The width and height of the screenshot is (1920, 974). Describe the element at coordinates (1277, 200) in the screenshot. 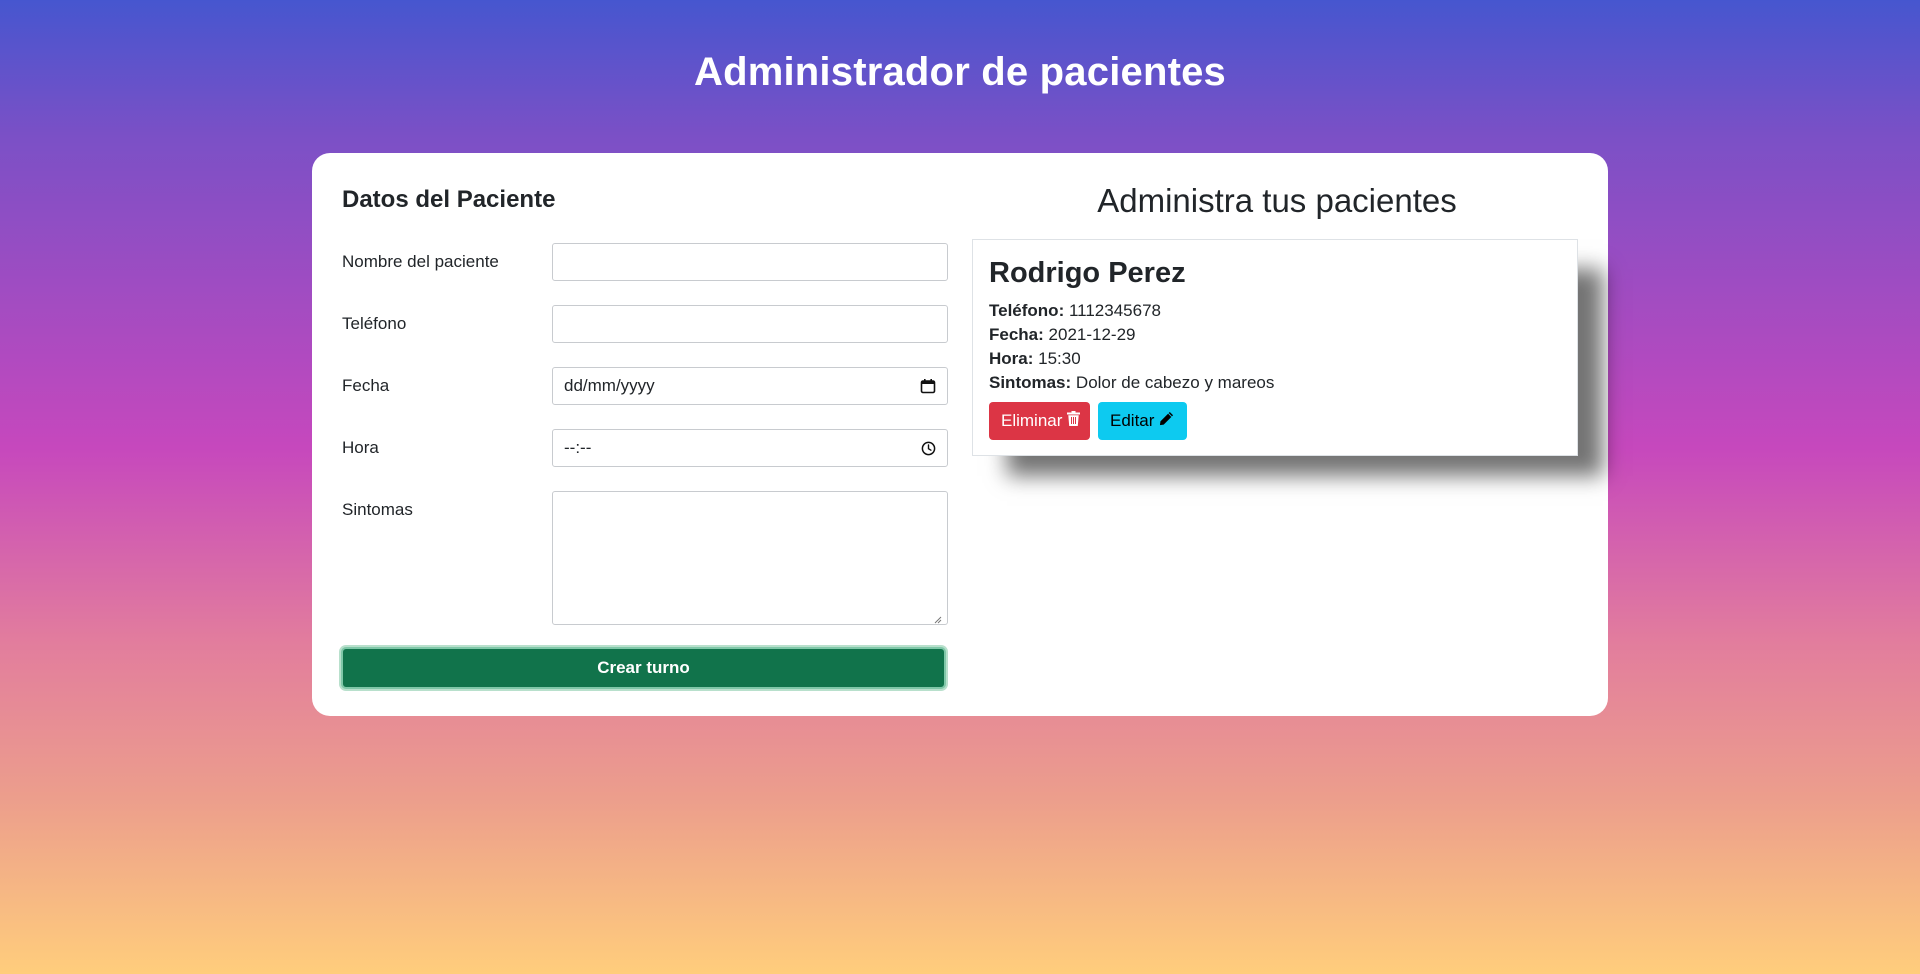

I see `list-title: Administra tus pacientes` at that location.